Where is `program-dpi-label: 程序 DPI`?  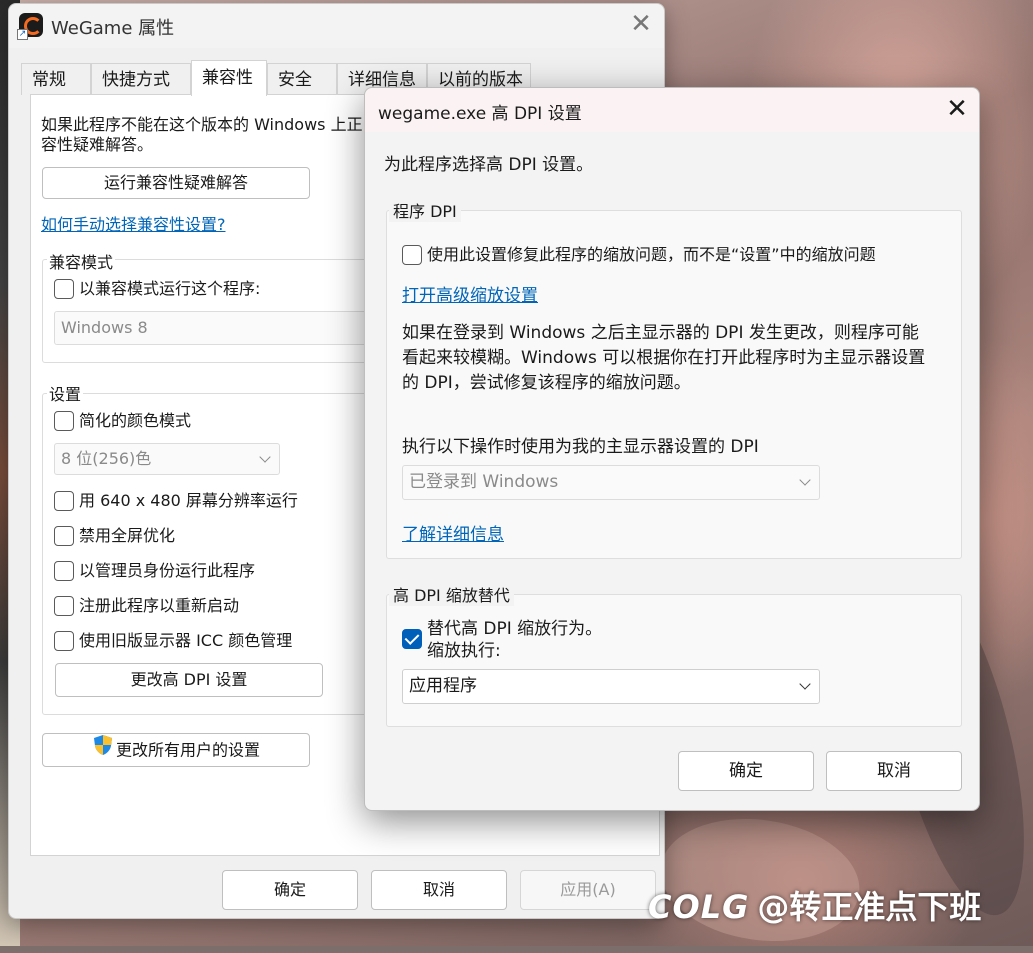 program-dpi-label: 程序 DPI is located at coordinates (425, 210).